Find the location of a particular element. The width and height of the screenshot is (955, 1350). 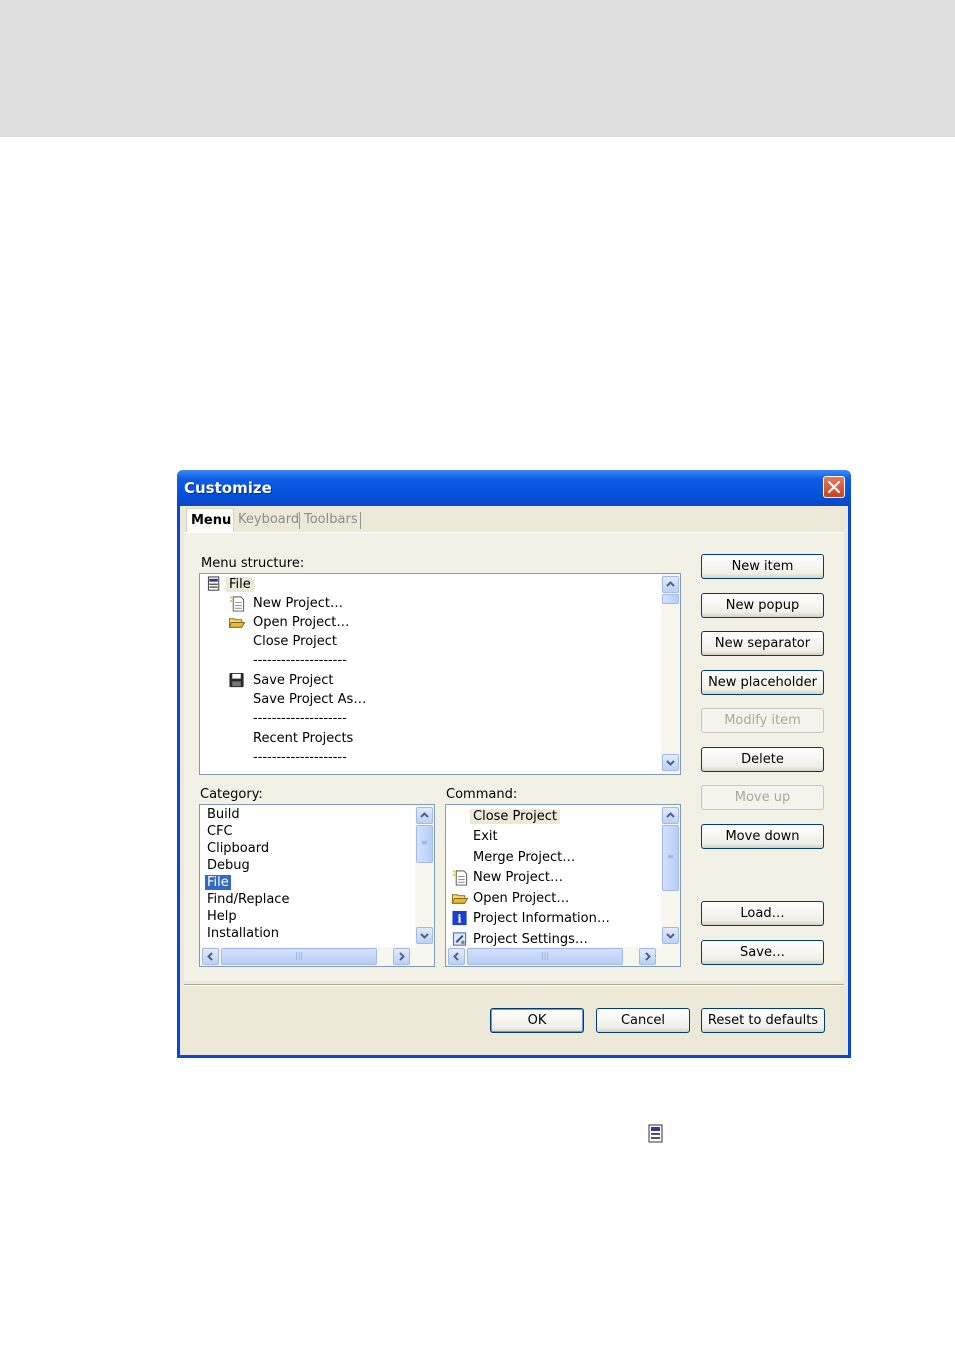

vertical-scrollbar is located at coordinates (670, 674).